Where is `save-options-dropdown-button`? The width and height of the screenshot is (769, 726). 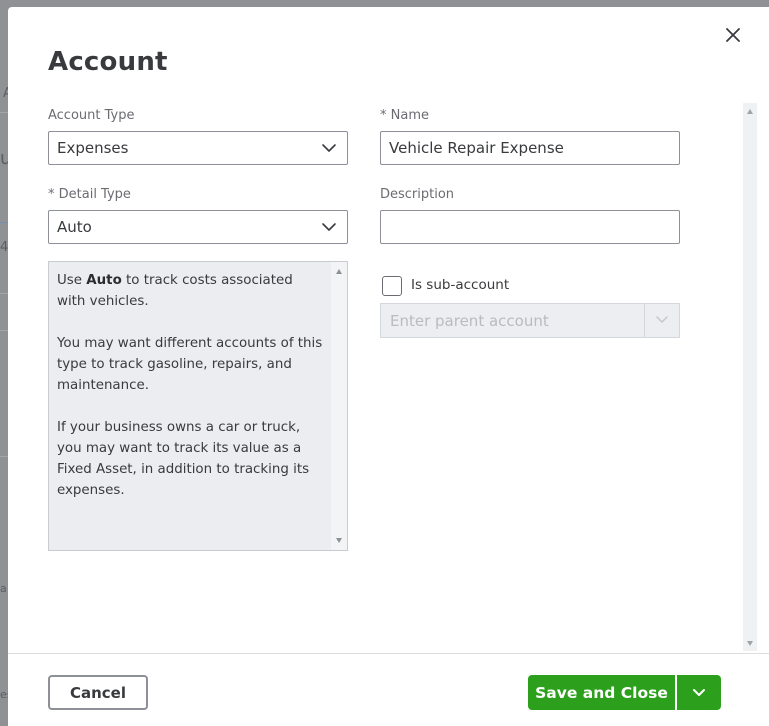 save-options-dropdown-button is located at coordinates (699, 692).